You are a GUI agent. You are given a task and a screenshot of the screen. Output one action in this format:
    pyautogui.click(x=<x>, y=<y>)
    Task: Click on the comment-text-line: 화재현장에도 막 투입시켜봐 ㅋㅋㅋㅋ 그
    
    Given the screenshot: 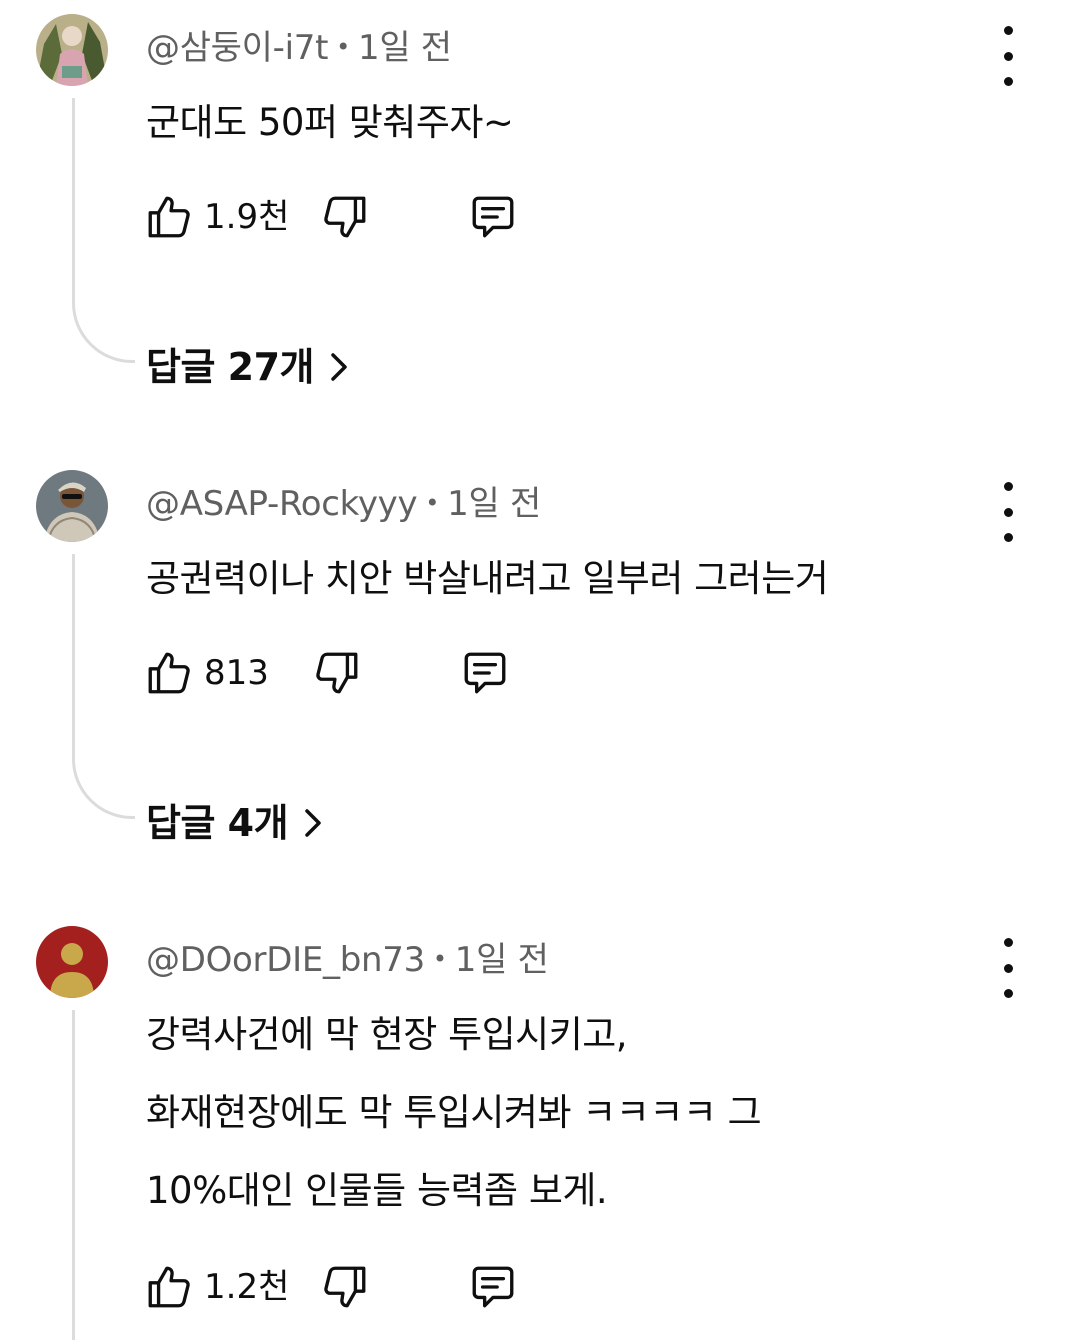 What is the action you would take?
    pyautogui.click(x=454, y=1112)
    